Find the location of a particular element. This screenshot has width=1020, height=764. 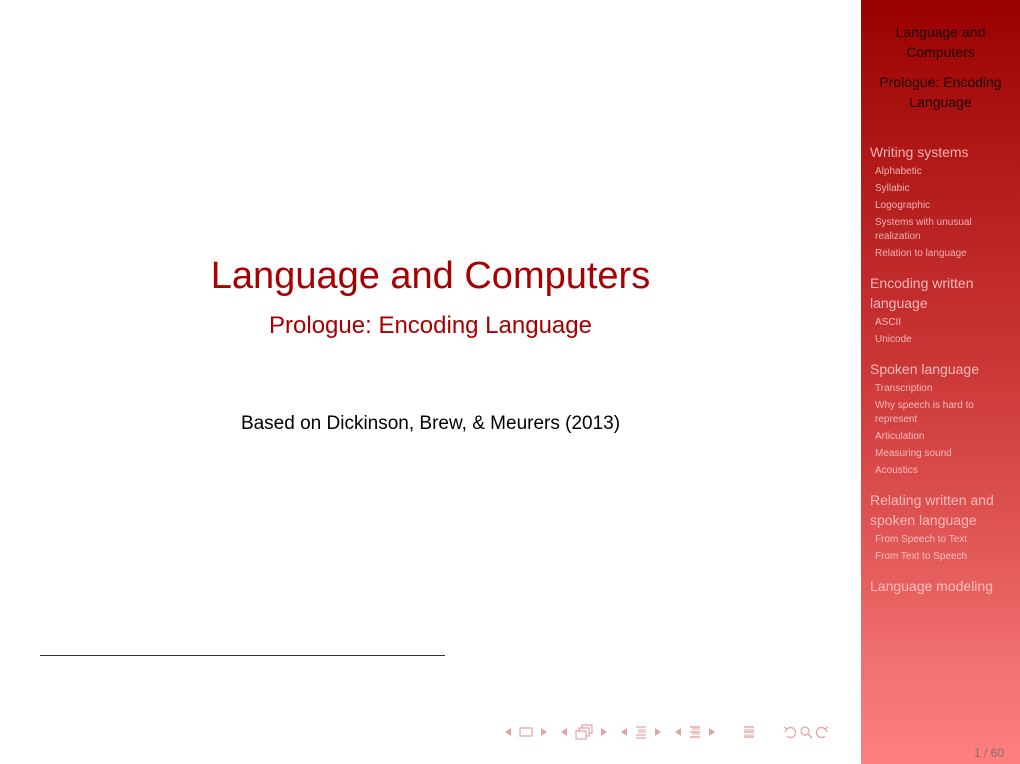

sidebar-presentation-title: Language and Computers is located at coordinates (940, 42).